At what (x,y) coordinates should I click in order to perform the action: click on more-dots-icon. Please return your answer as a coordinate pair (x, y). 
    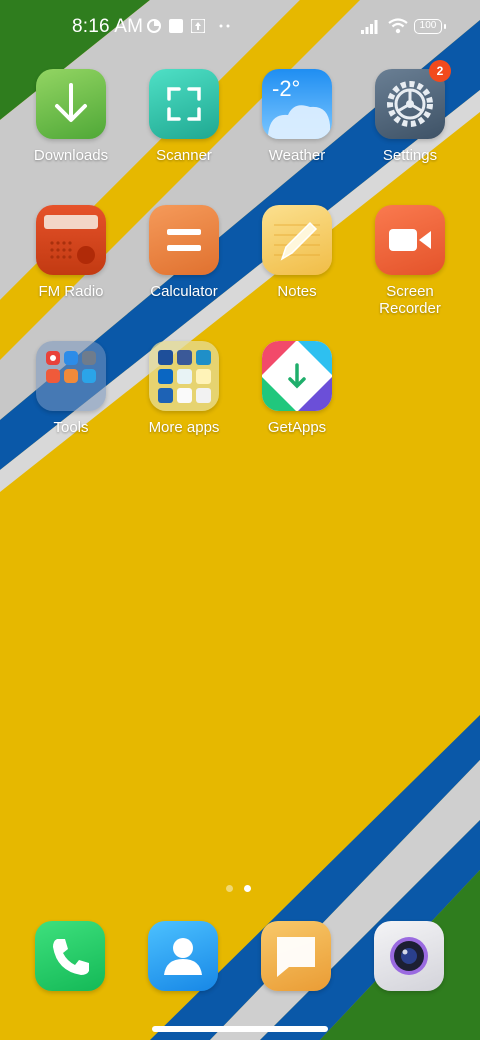
    Looking at the image, I should click on (225, 26).